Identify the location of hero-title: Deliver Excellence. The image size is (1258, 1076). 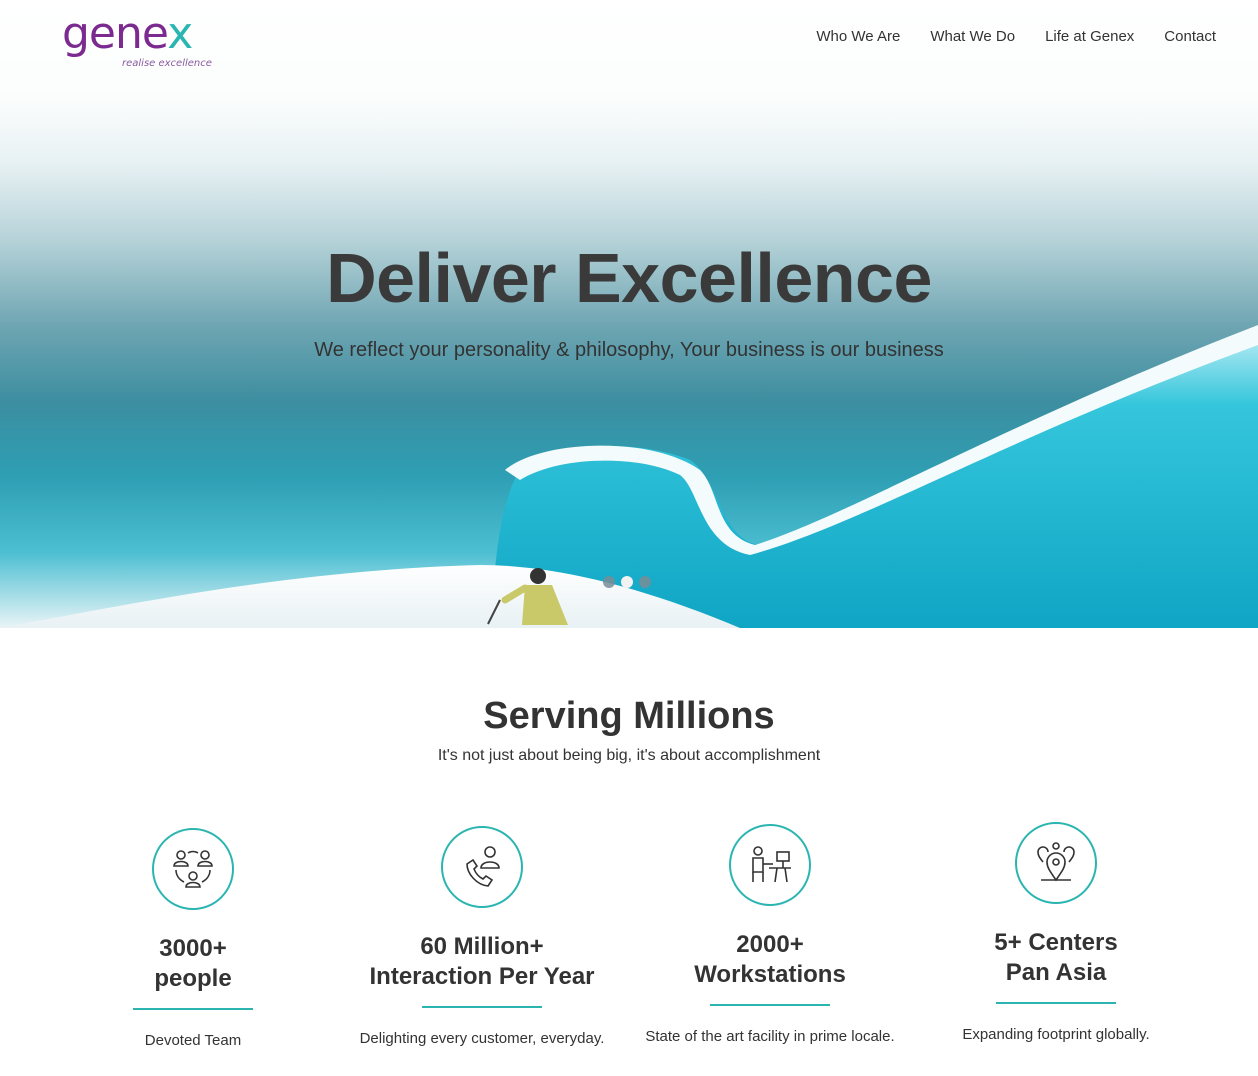
(629, 278).